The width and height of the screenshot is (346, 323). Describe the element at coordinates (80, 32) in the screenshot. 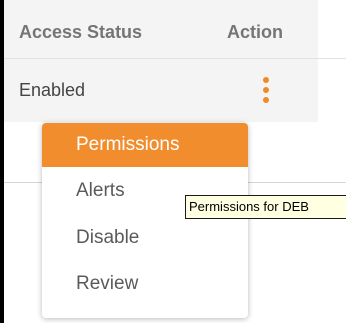

I see `column-header-access-status: Access Status` at that location.